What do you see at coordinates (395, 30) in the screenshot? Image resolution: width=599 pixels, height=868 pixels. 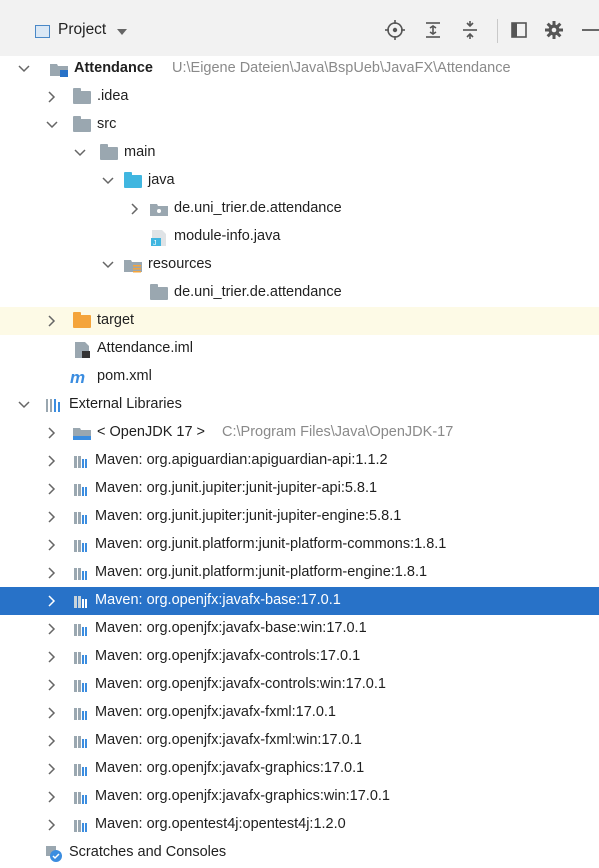 I see `locate-icon` at bounding box center [395, 30].